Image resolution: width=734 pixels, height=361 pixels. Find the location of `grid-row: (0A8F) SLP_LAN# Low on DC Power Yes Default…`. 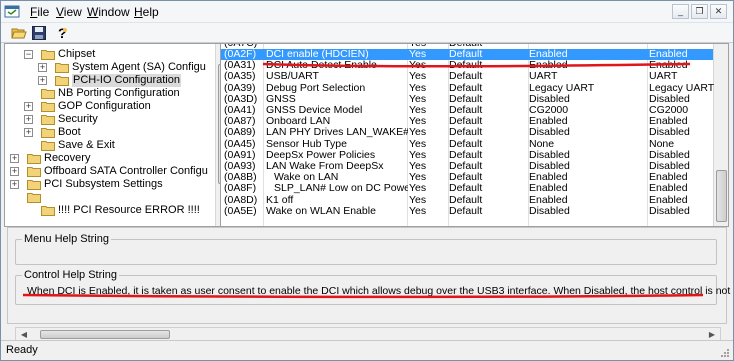

grid-row: (0A8F) SLP_LAN# Low on DC Power Yes Default… is located at coordinates (467, 188).